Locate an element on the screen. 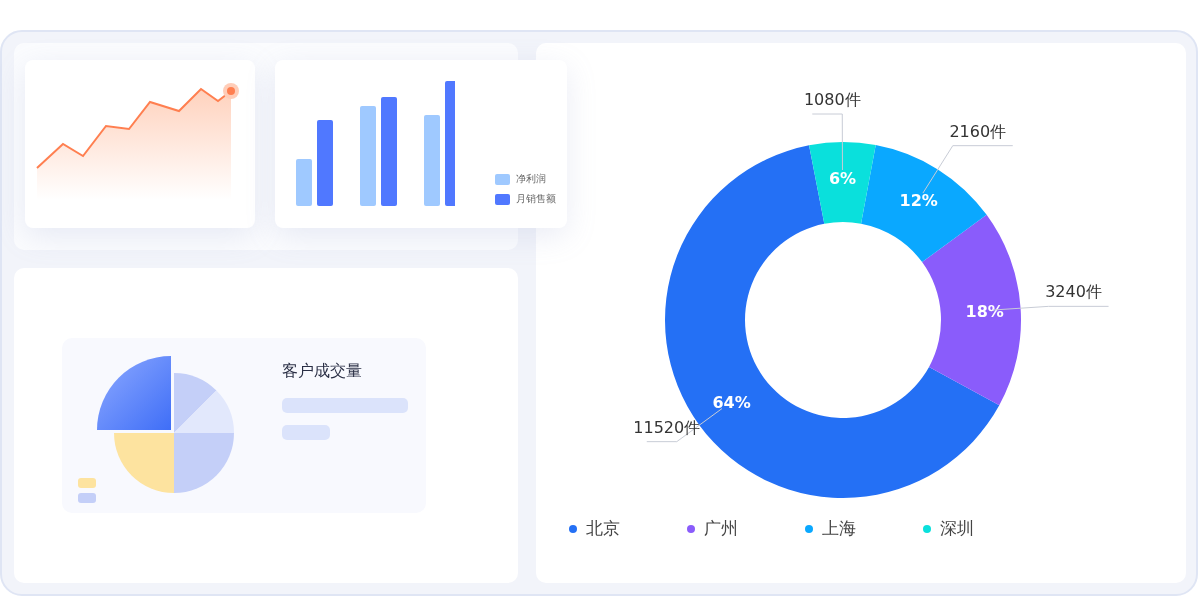  count-label: 11520件 is located at coordinates (667, 427).